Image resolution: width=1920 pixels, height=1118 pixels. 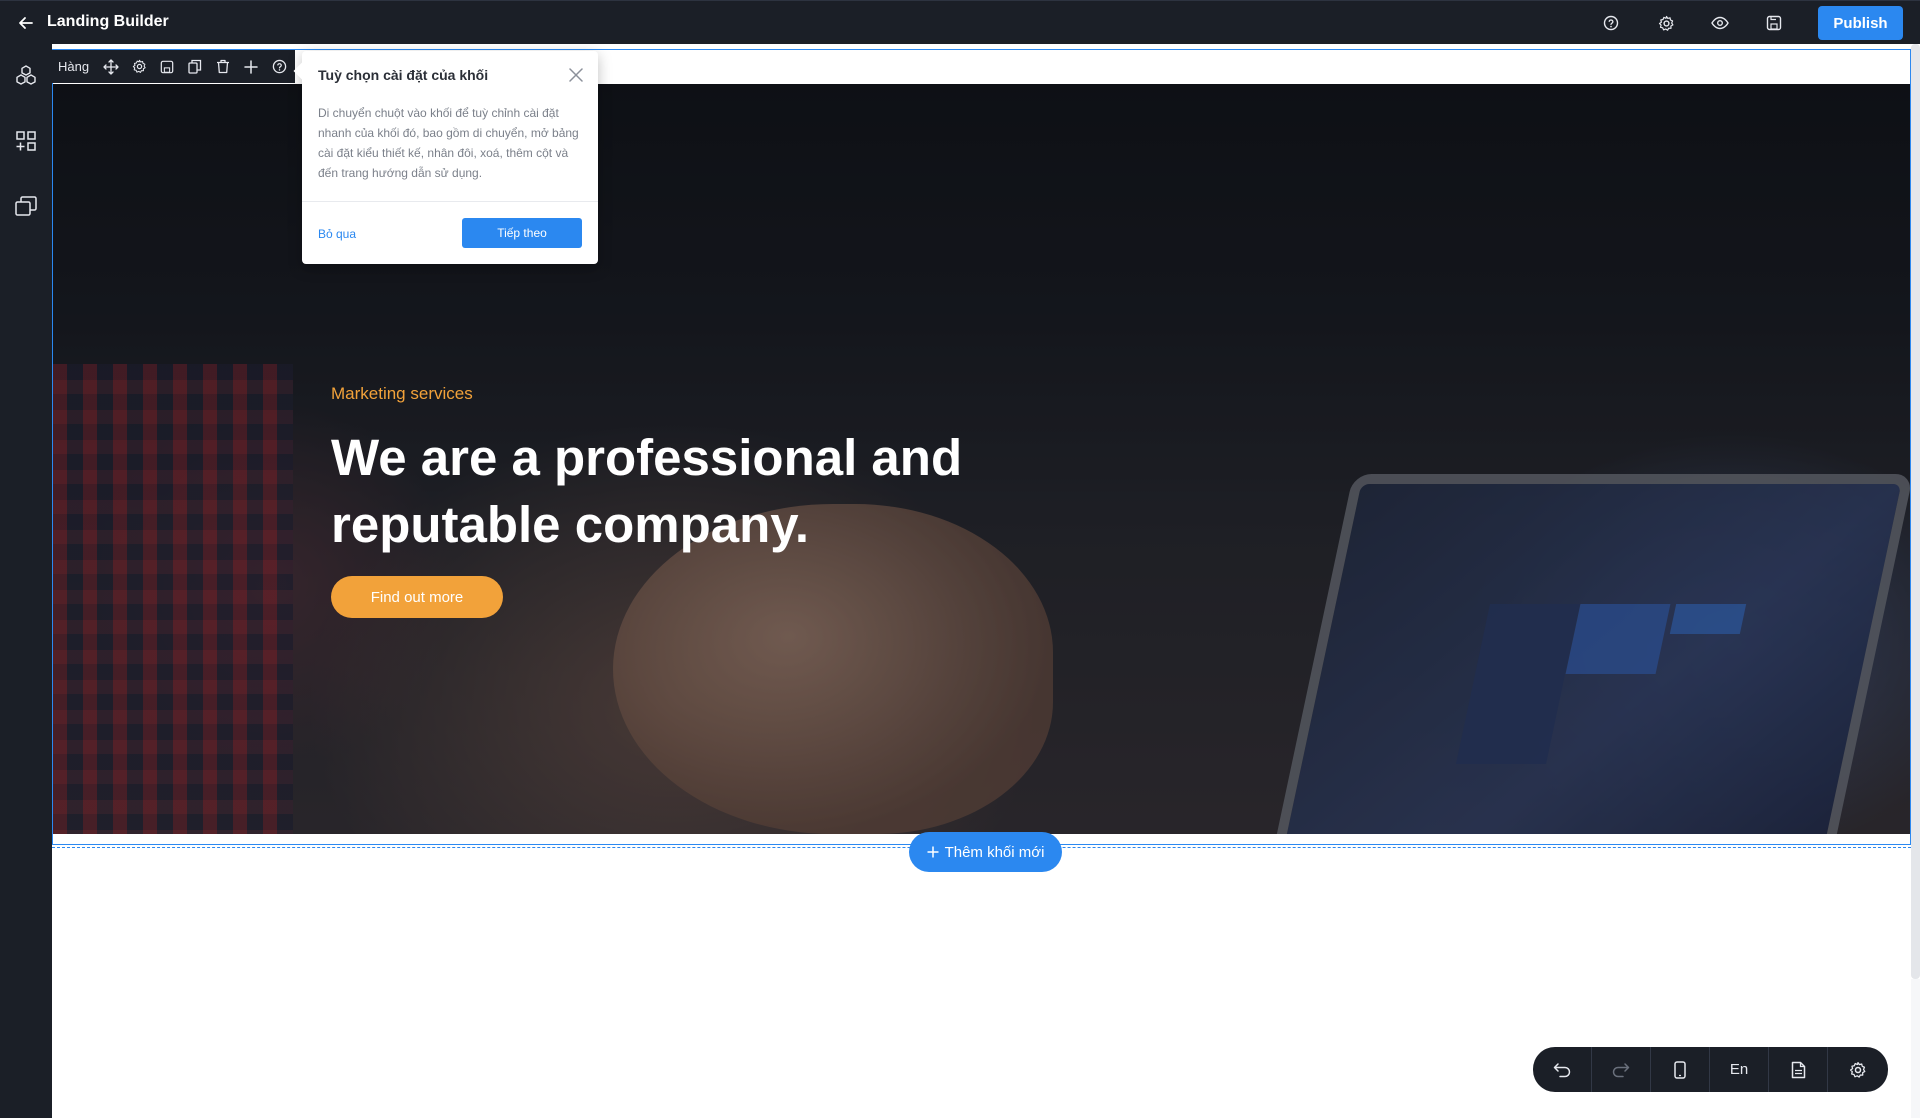 I want to click on canvas-scrollbar-thumb, so click(x=1915, y=511).